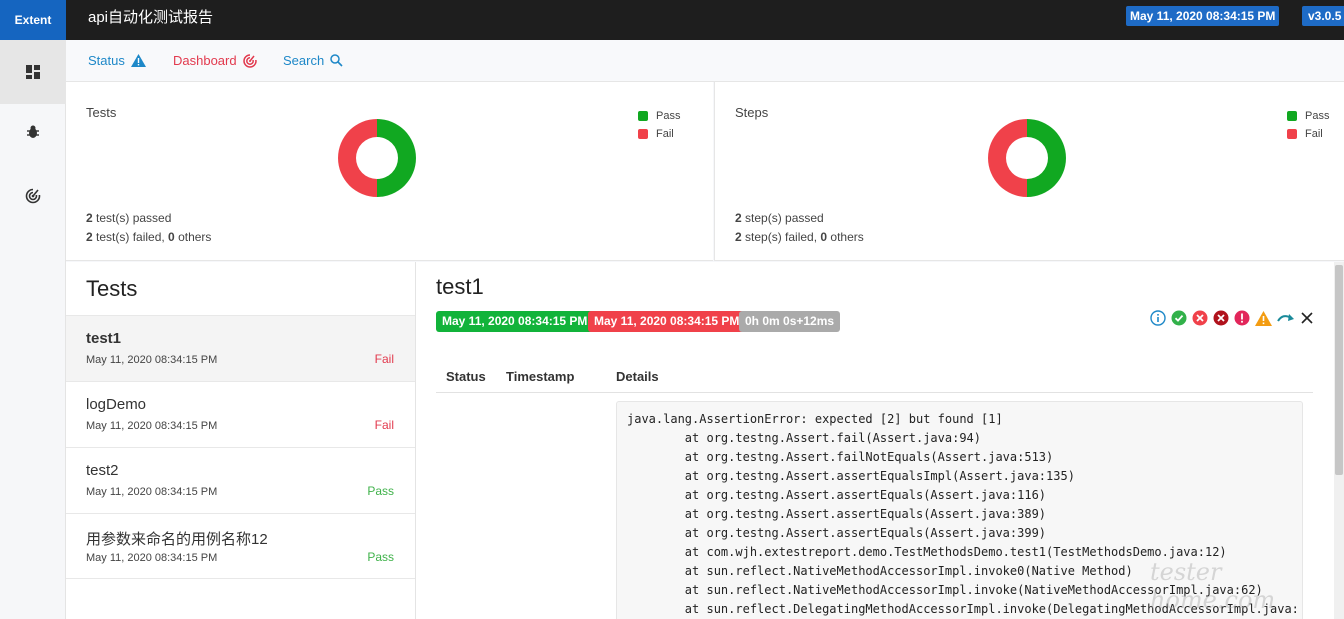 This screenshot has width=1344, height=619. What do you see at coordinates (643, 116) in the screenshot?
I see `legend-pass-swatch` at bounding box center [643, 116].